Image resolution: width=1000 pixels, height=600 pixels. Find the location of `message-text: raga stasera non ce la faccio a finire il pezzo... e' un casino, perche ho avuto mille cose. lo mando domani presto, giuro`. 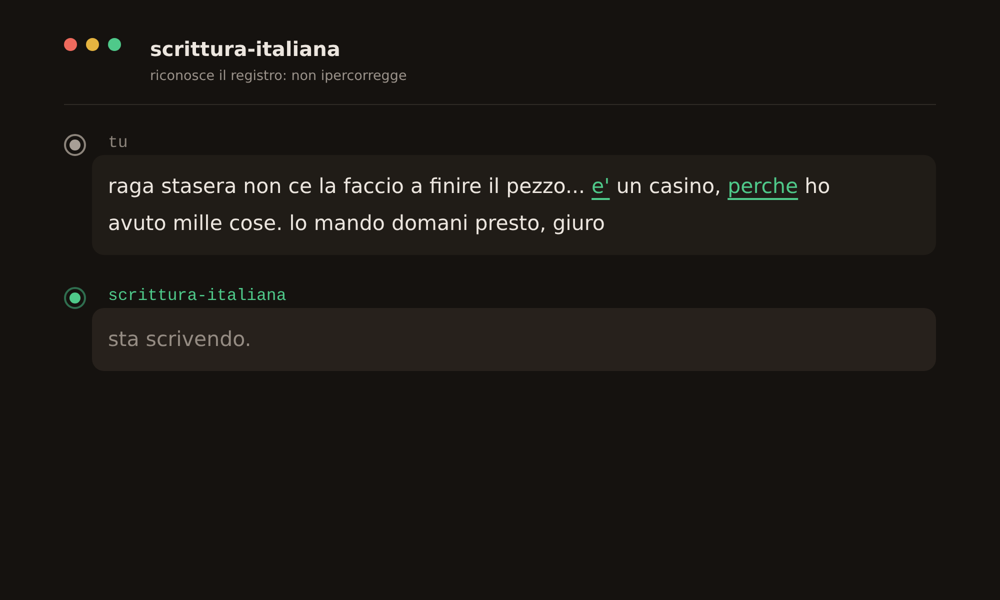

message-text: raga stasera non ce la faccio a finire il pezzo... e' un casino, perche ho avuto mille cose. lo mando domani presto, giuro is located at coordinates (470, 205).